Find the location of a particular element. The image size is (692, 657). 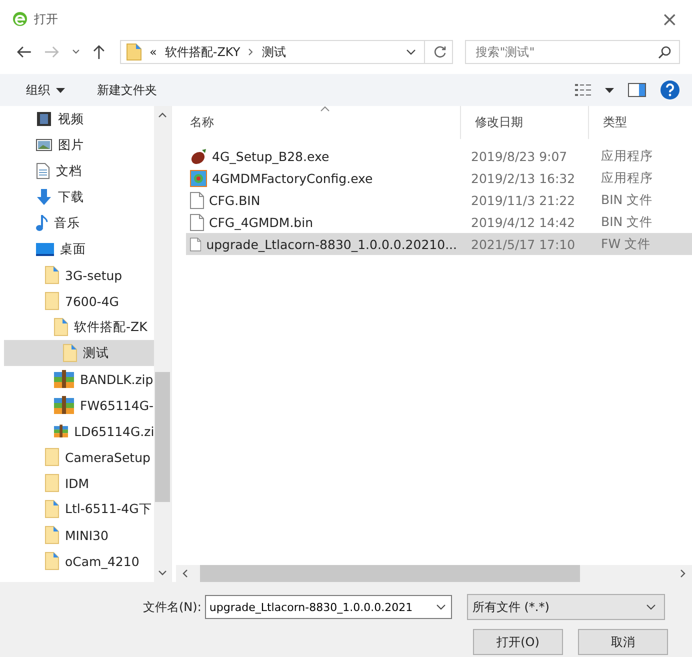

sidebar-item: BANDLK.zip is located at coordinates (79, 379).